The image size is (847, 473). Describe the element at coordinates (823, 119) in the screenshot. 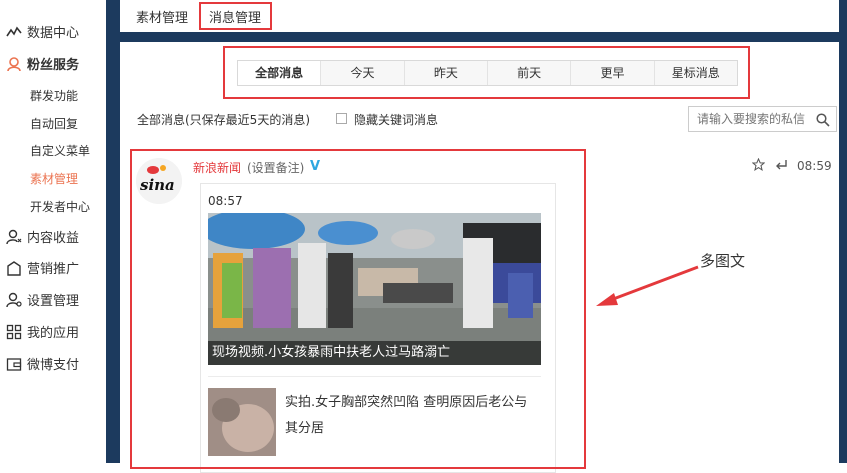

I see `search-icon` at that location.